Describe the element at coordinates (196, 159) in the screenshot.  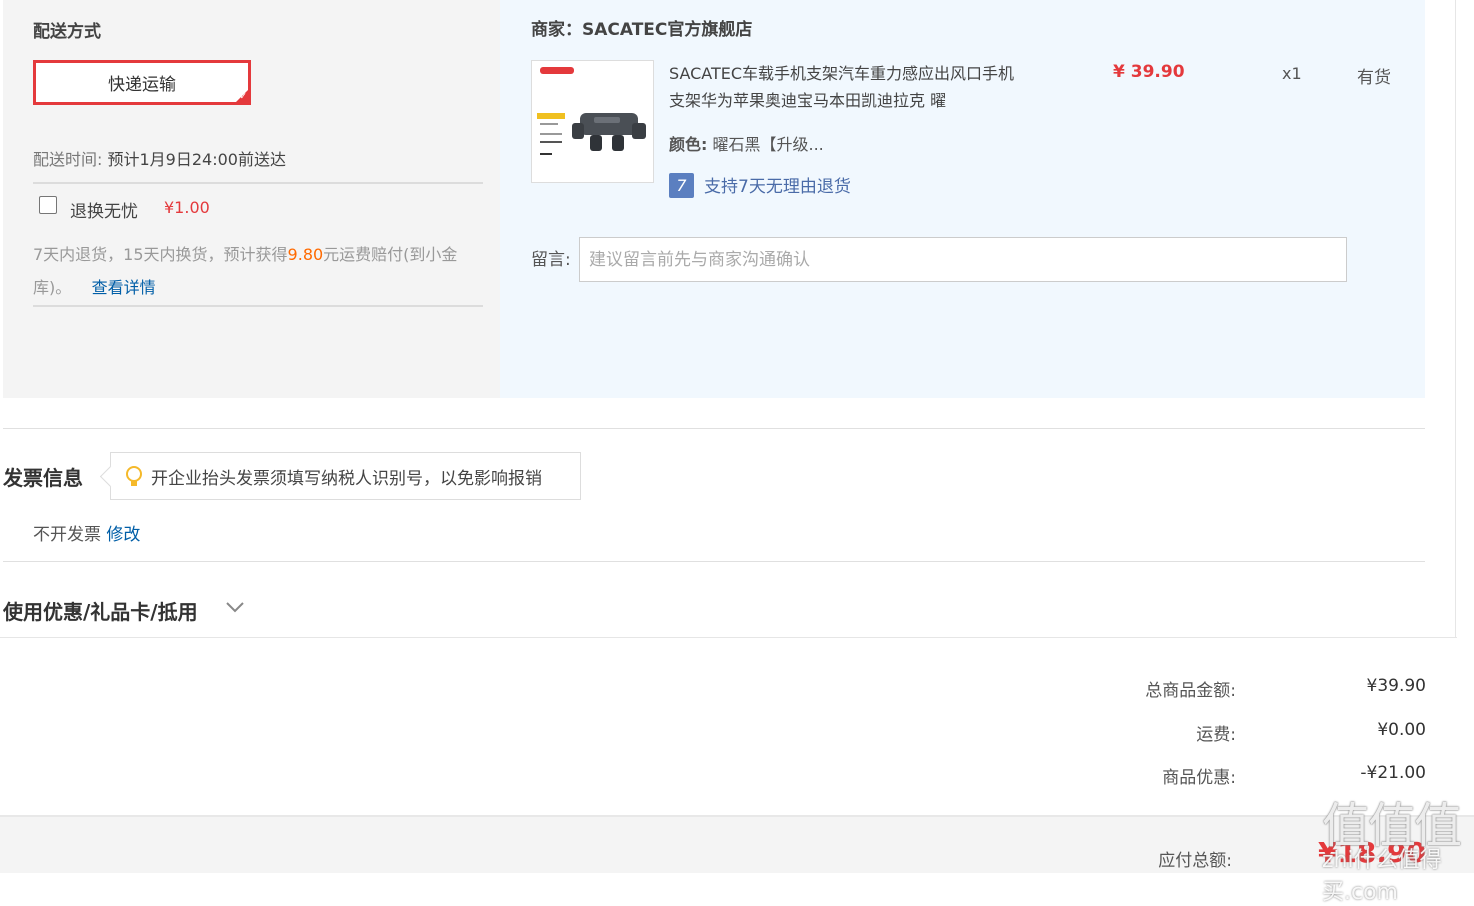
I see `delivery-time-value: 预计1月9日24:00前送达` at that location.